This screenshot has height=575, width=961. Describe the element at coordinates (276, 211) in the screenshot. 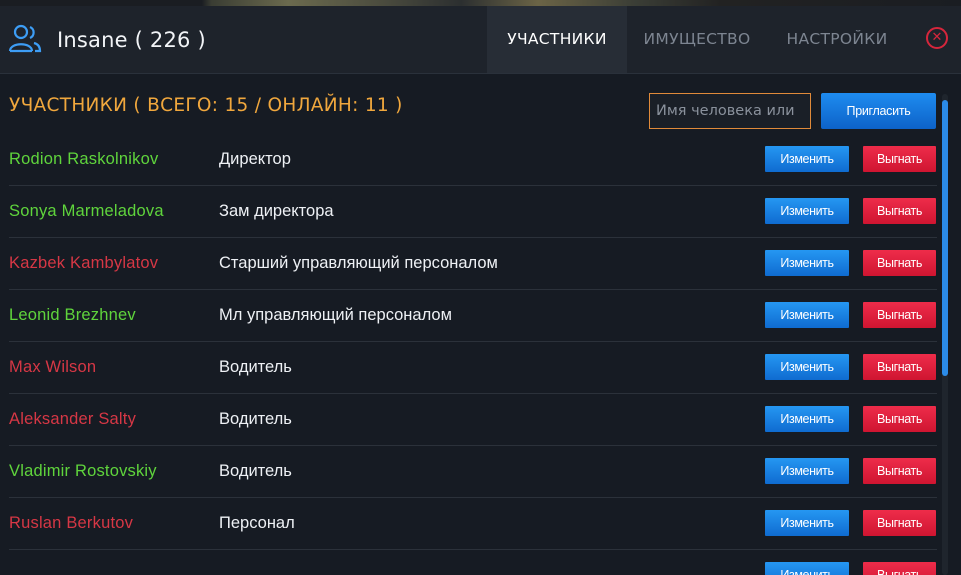

I see `member-role: Зам директора` at that location.